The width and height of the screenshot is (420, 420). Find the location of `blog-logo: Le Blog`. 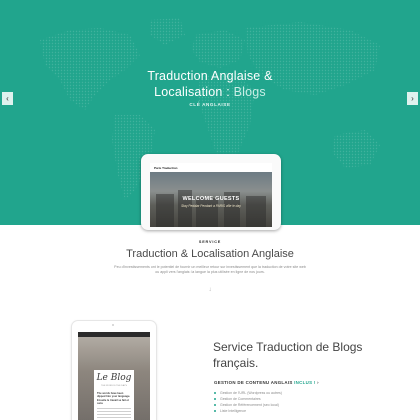

blog-logo: Le Blog is located at coordinates (114, 378).